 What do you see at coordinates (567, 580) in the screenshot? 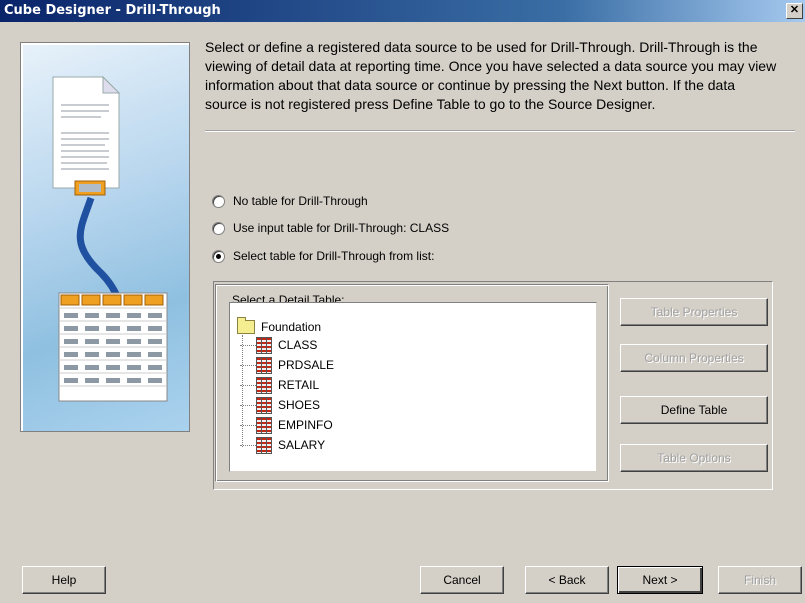
I see `back-button: < Back` at bounding box center [567, 580].